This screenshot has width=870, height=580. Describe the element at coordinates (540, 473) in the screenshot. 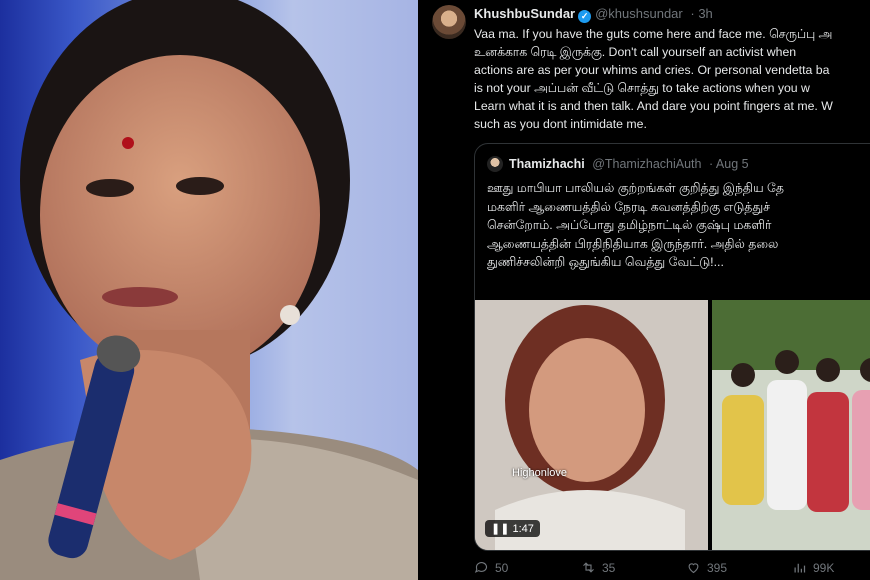

I see `video-watermark: Highonlove` at that location.